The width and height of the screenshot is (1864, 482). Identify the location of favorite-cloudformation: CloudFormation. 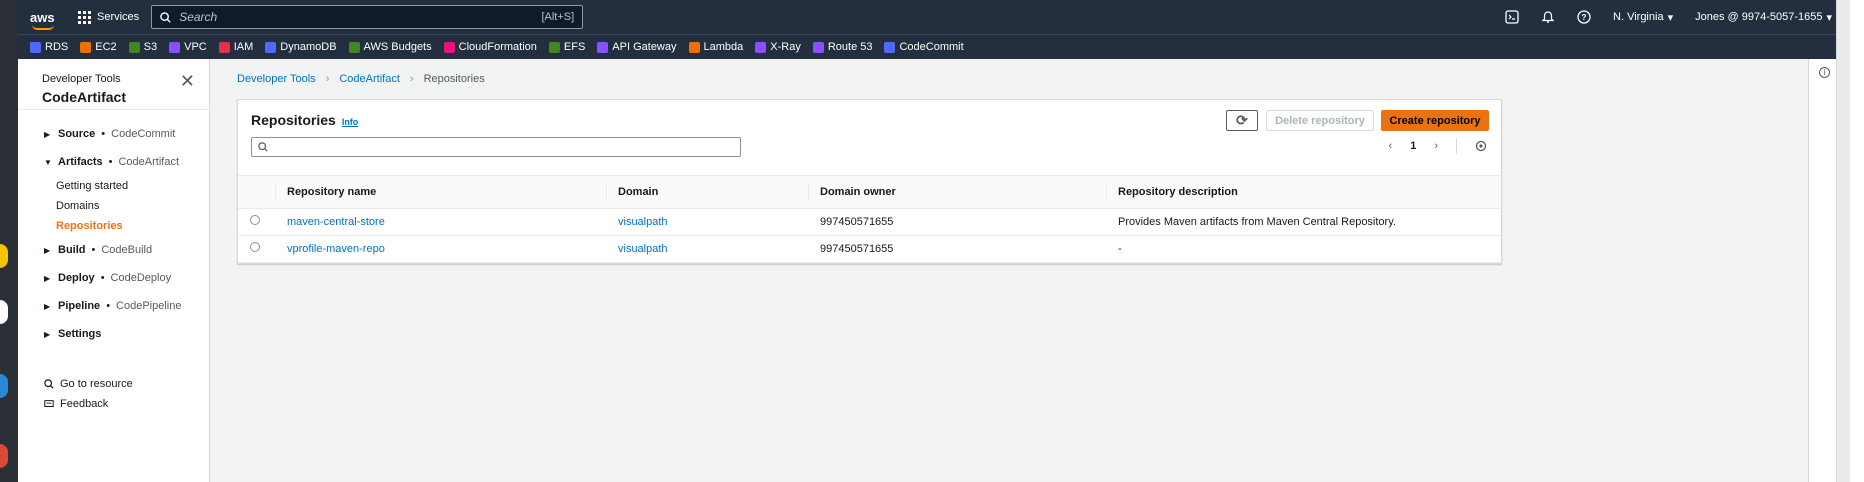
(490, 47).